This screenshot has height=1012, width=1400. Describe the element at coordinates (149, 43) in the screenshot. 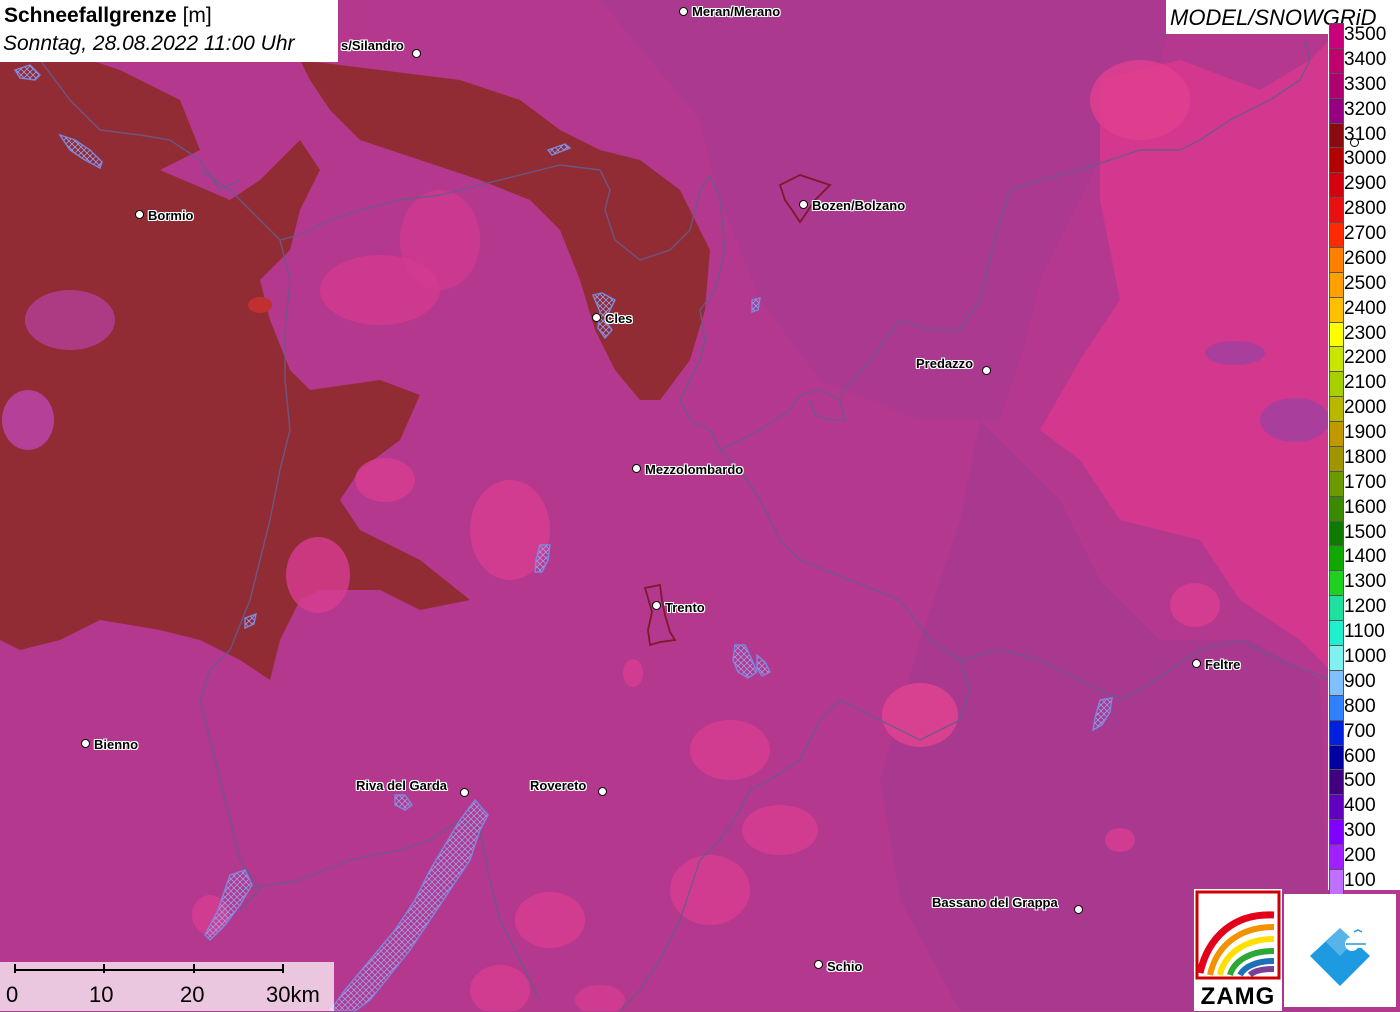

I see `forecast-datetime: Sonntag, 28.08.2022 11:00 Uhr` at that location.